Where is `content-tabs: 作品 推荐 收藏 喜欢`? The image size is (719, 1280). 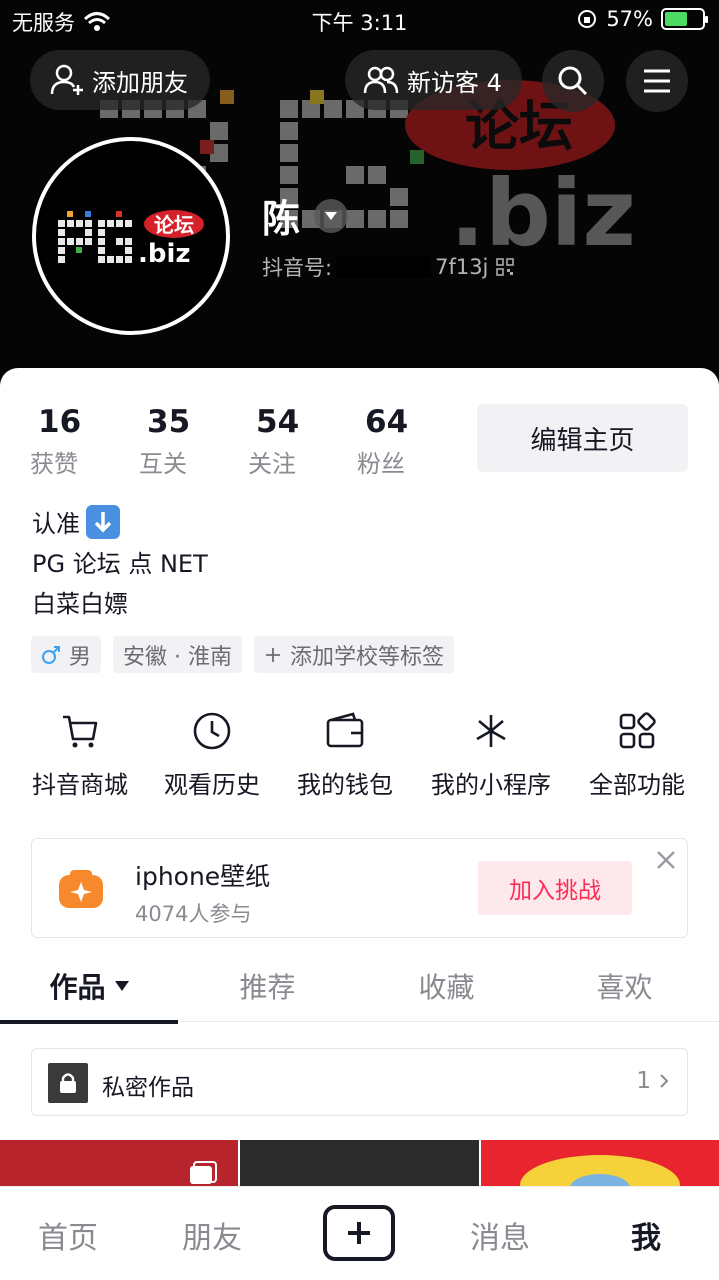 content-tabs: 作品 推荐 收藏 喜欢 is located at coordinates (359, 994).